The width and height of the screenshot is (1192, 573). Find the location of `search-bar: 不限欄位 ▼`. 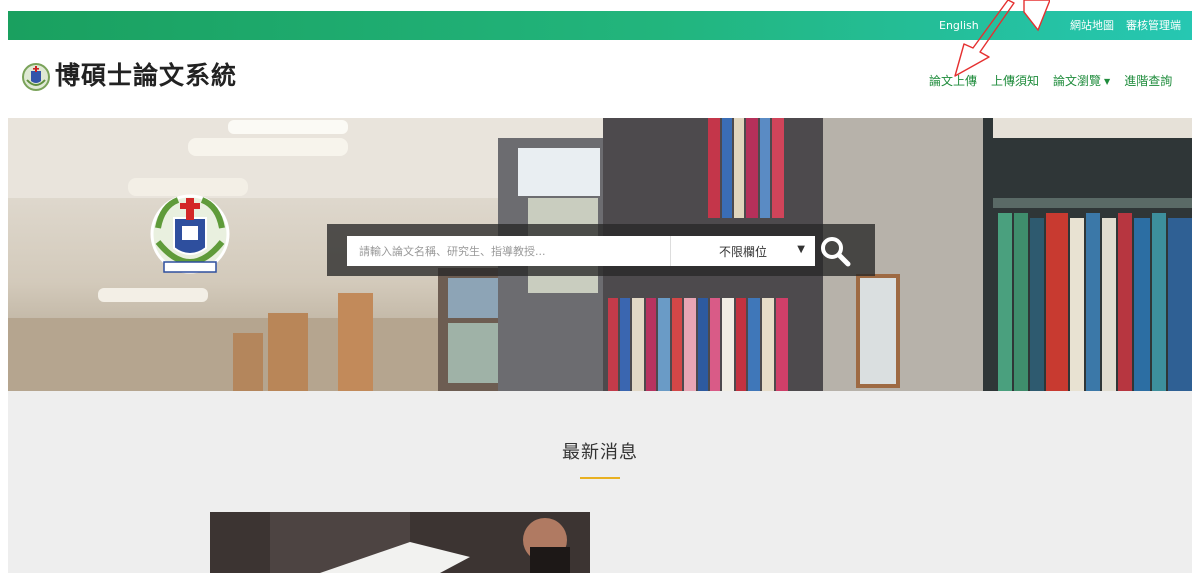

search-bar: 不限欄位 ▼ is located at coordinates (601, 250).